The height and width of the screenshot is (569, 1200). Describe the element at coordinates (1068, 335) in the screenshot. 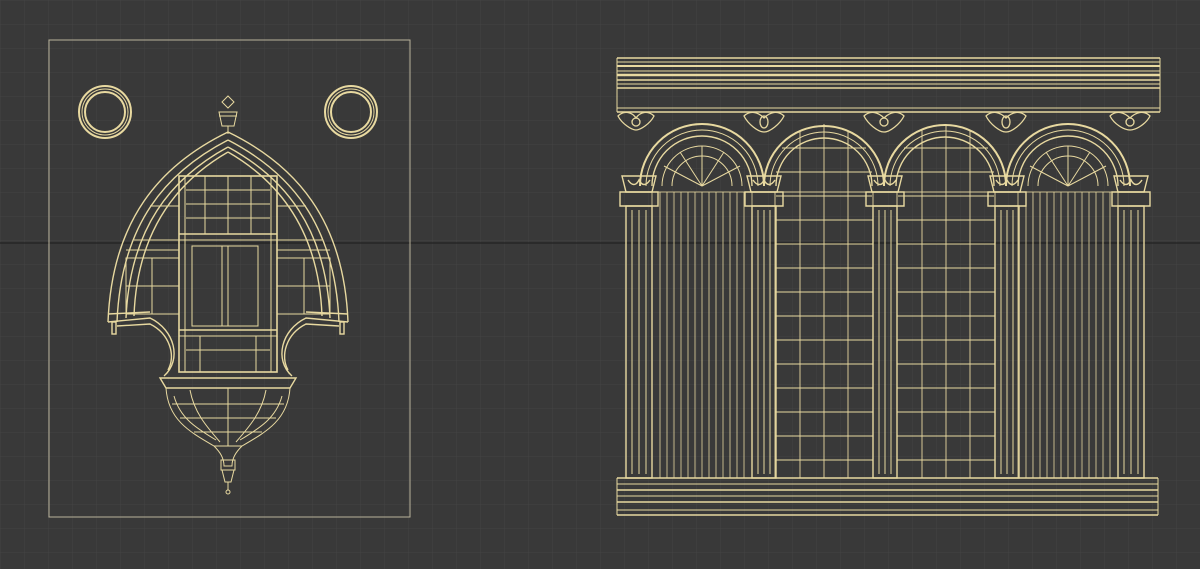

I see `curtain-panel-right` at that location.